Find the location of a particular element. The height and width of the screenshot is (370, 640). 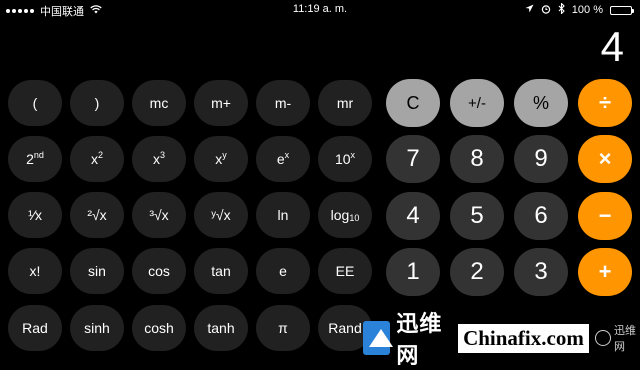

key-tanh: tanh is located at coordinates (221, 328).